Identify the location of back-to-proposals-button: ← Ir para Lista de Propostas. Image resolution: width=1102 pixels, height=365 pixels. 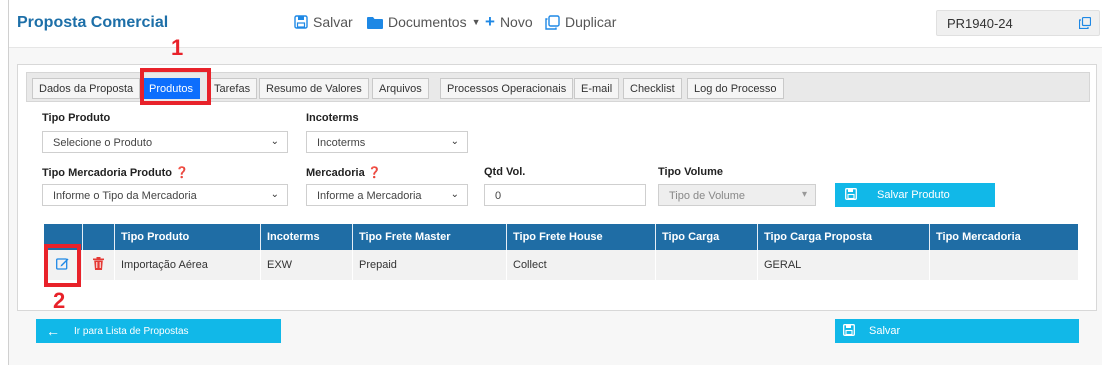
(158, 331).